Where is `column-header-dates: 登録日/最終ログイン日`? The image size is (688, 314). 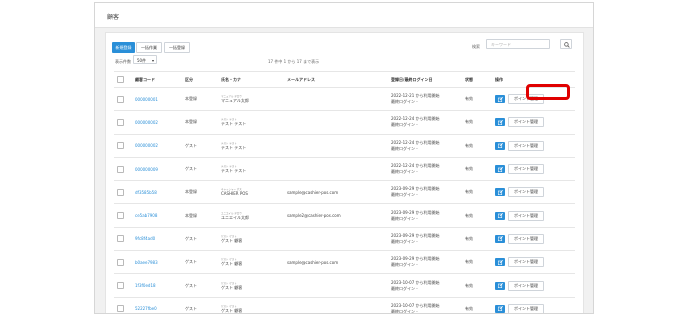
column-header-dates: 登録日/最終ログイン日 is located at coordinates (425, 79).